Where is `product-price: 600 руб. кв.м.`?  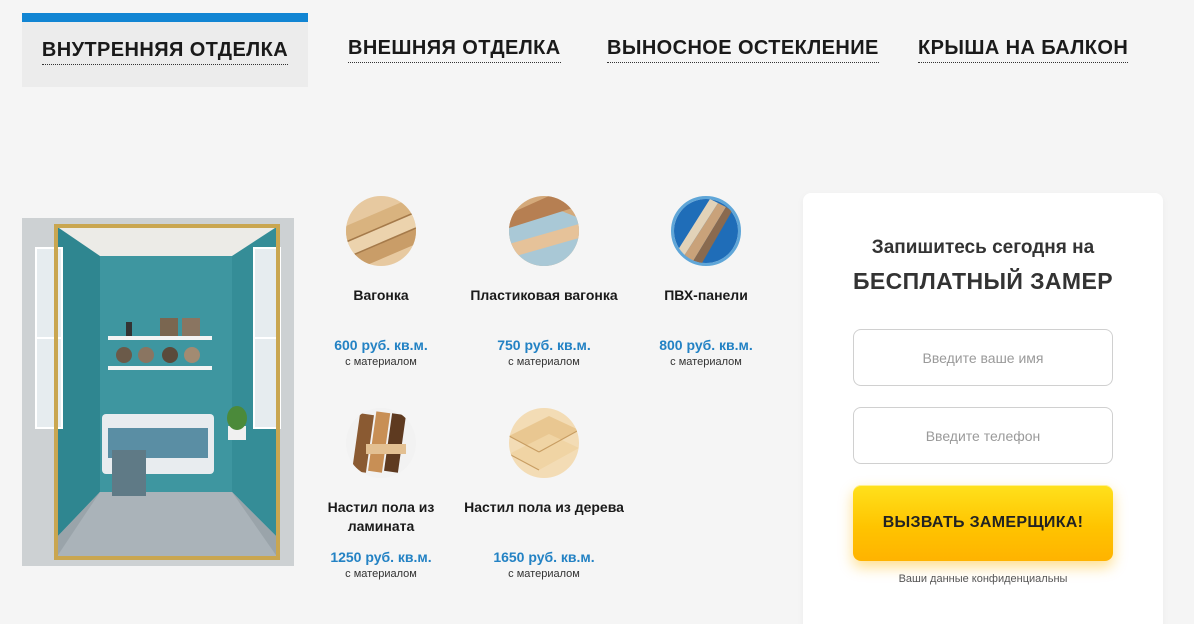 product-price: 600 руб. кв.м. is located at coordinates (381, 345).